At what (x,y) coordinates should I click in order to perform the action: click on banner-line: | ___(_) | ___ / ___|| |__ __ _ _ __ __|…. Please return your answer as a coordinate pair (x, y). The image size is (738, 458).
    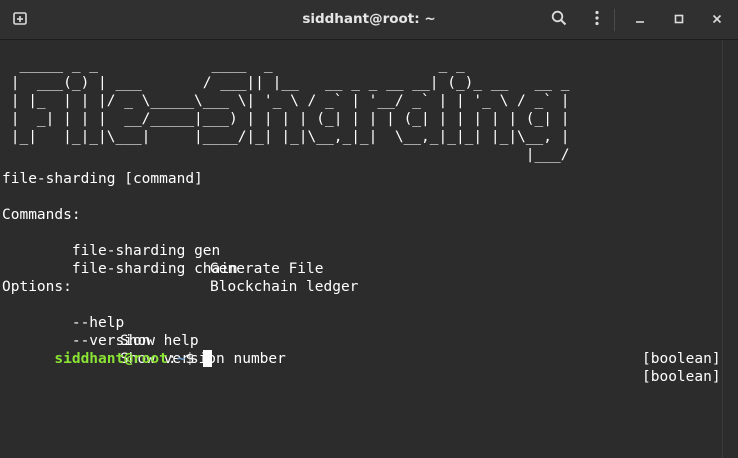
    Looking at the image, I should click on (290, 83).